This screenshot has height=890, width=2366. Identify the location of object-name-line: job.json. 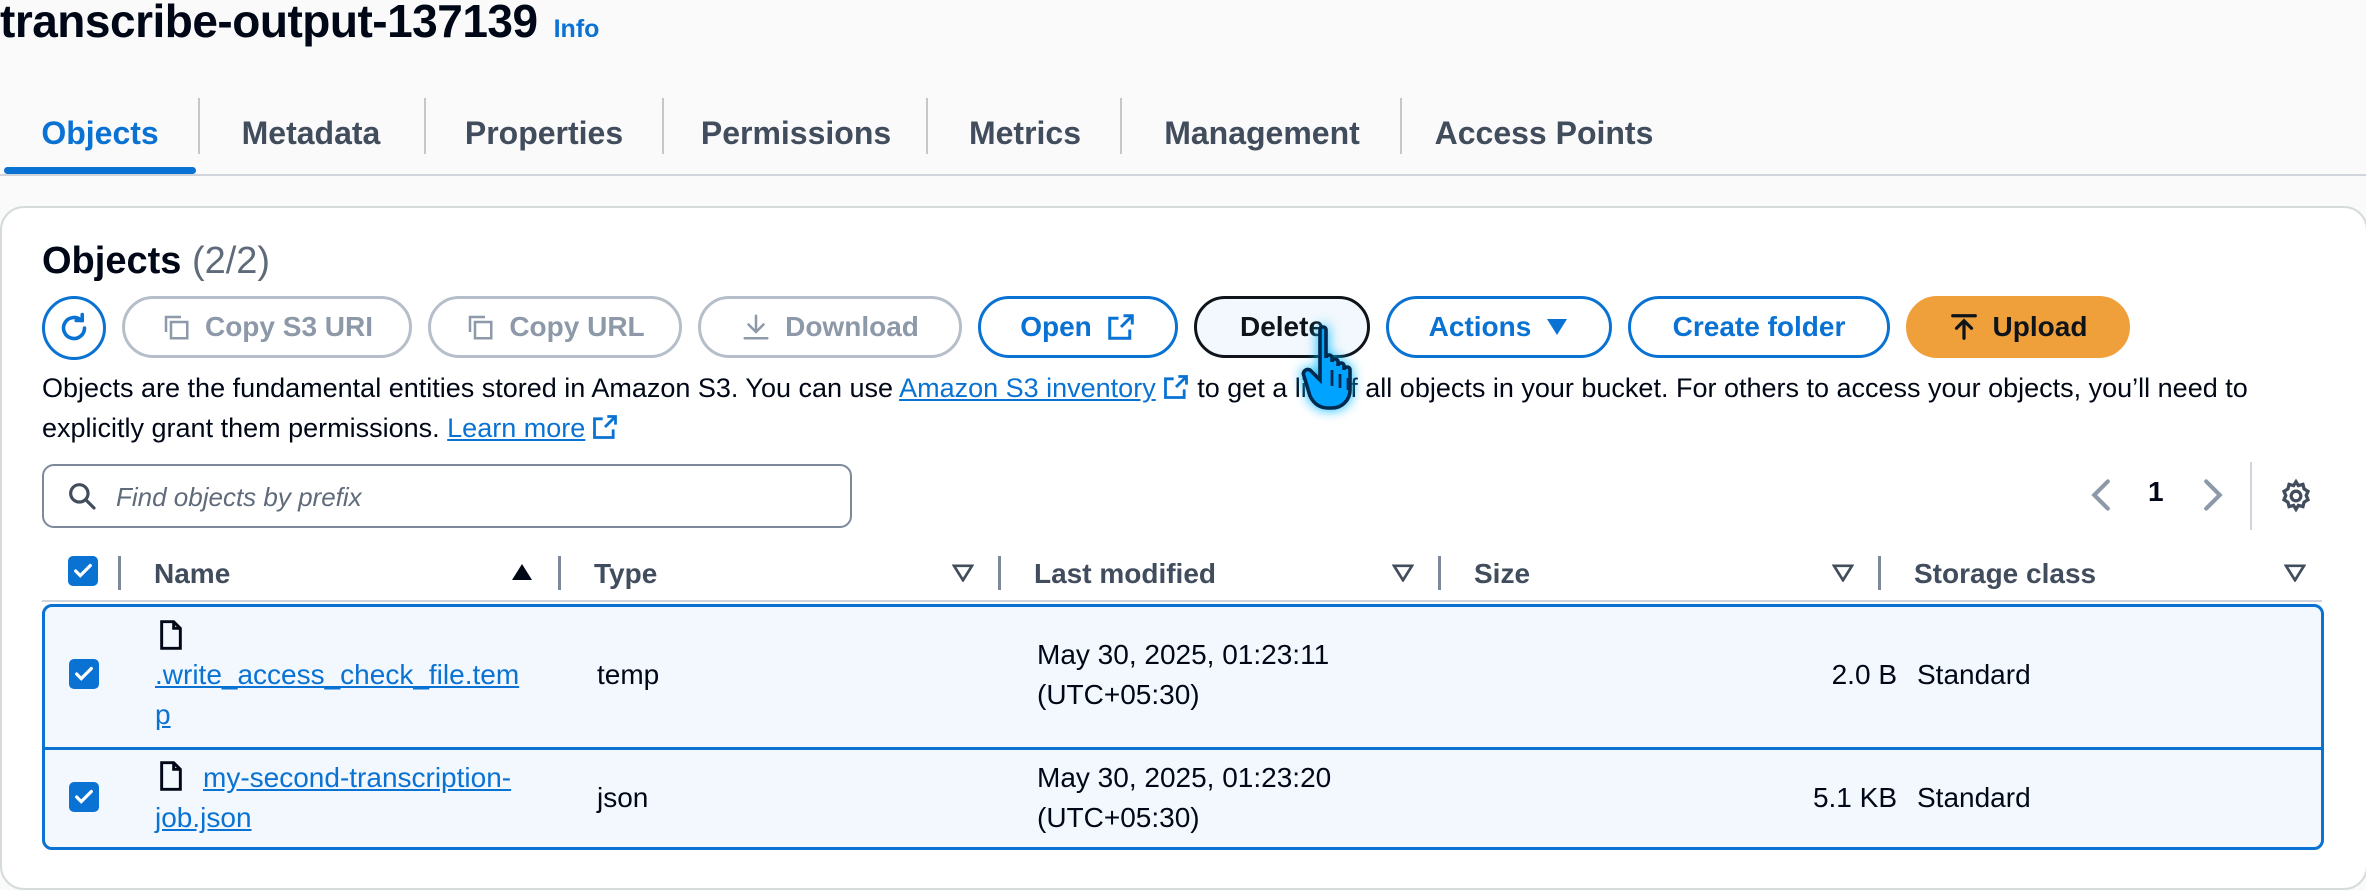
(203, 817).